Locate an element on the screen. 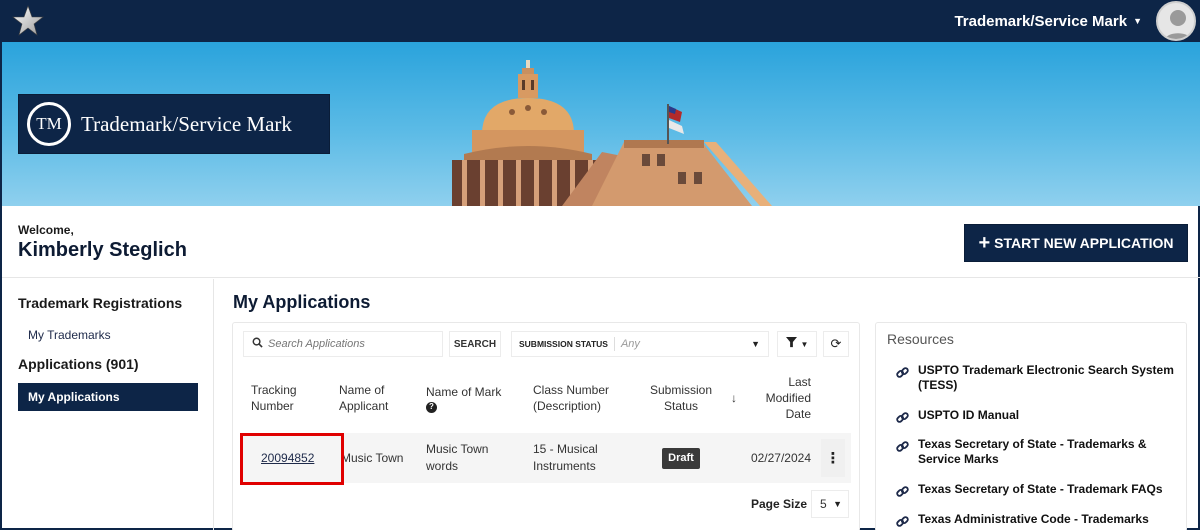 This screenshot has height=530, width=1200. table-cell-mark: Music Town words is located at coordinates (471, 458).